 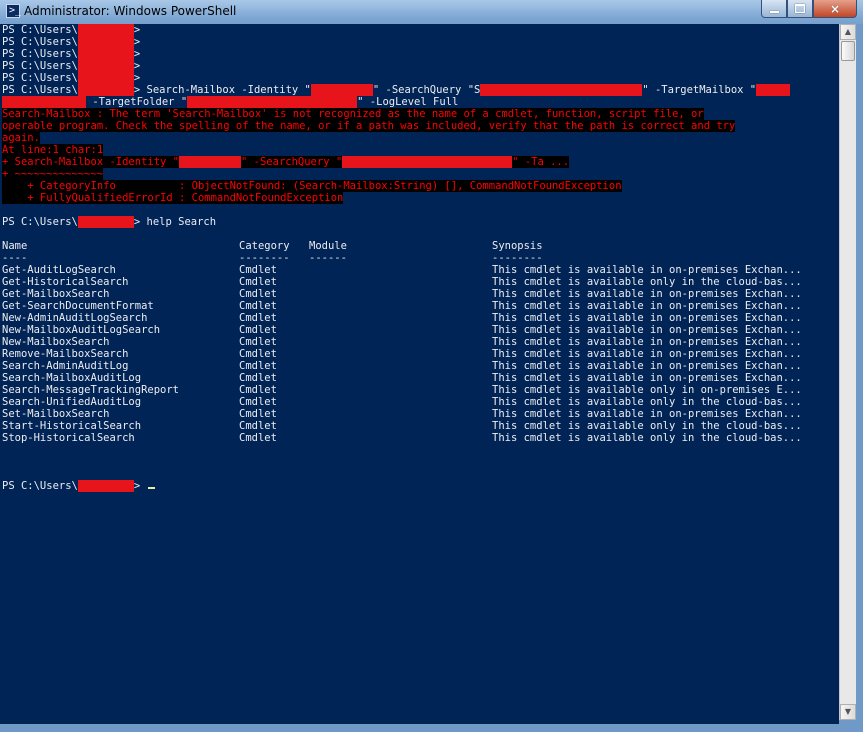 What do you see at coordinates (72, 426) in the screenshot?
I see `table-cell-name: Start-HistoricalSearch` at bounding box center [72, 426].